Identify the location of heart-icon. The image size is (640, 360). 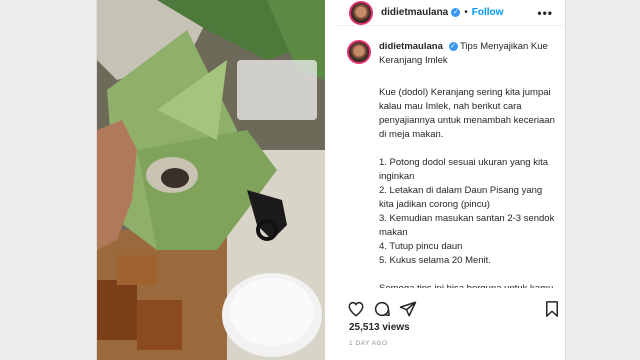
(356, 309).